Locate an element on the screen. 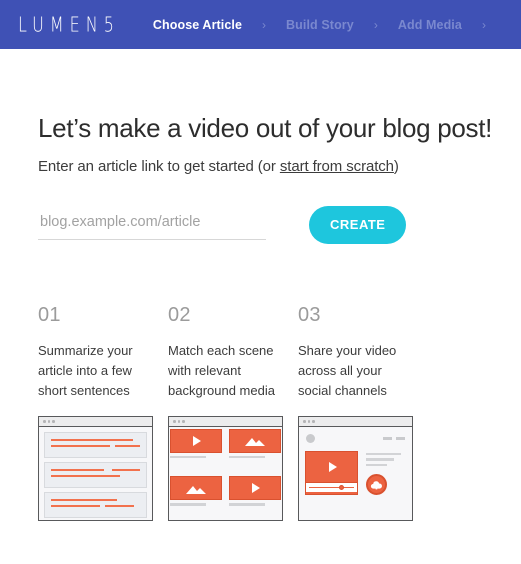 The height and width of the screenshot is (564, 521). illustration-article-text-blocks is located at coordinates (95, 468).